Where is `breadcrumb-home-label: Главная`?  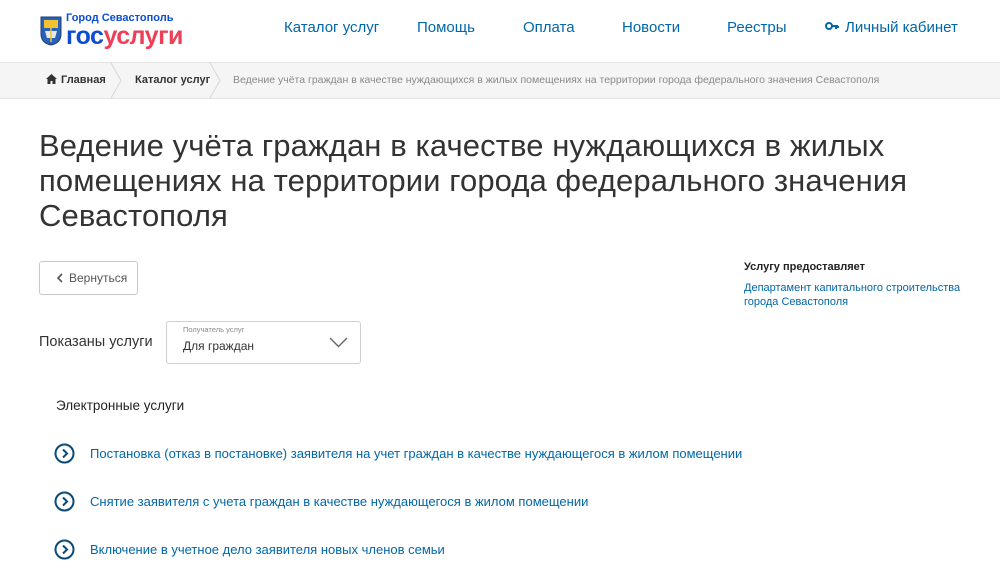 breadcrumb-home-label: Главная is located at coordinates (83, 80).